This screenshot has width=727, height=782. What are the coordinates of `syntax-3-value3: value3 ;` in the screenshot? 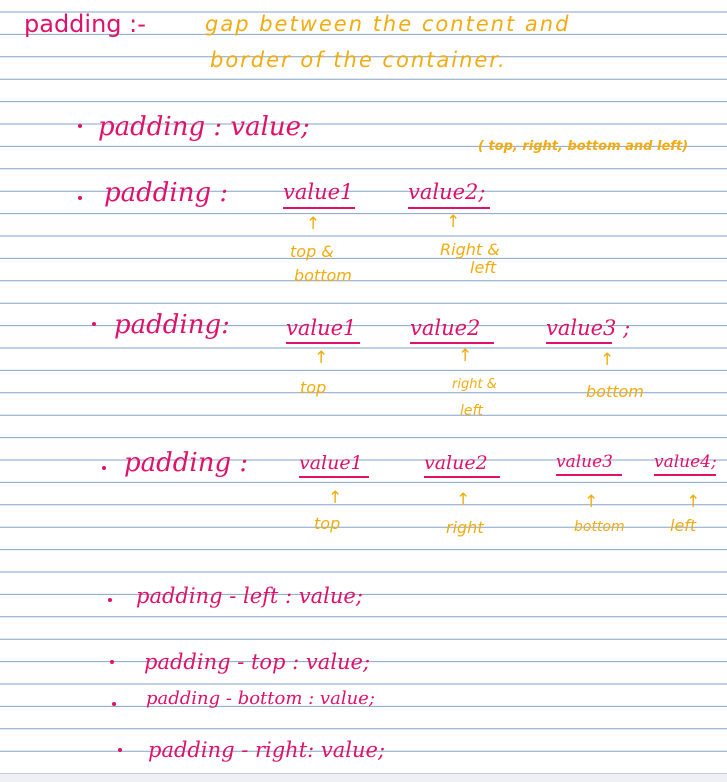 It's located at (588, 328).